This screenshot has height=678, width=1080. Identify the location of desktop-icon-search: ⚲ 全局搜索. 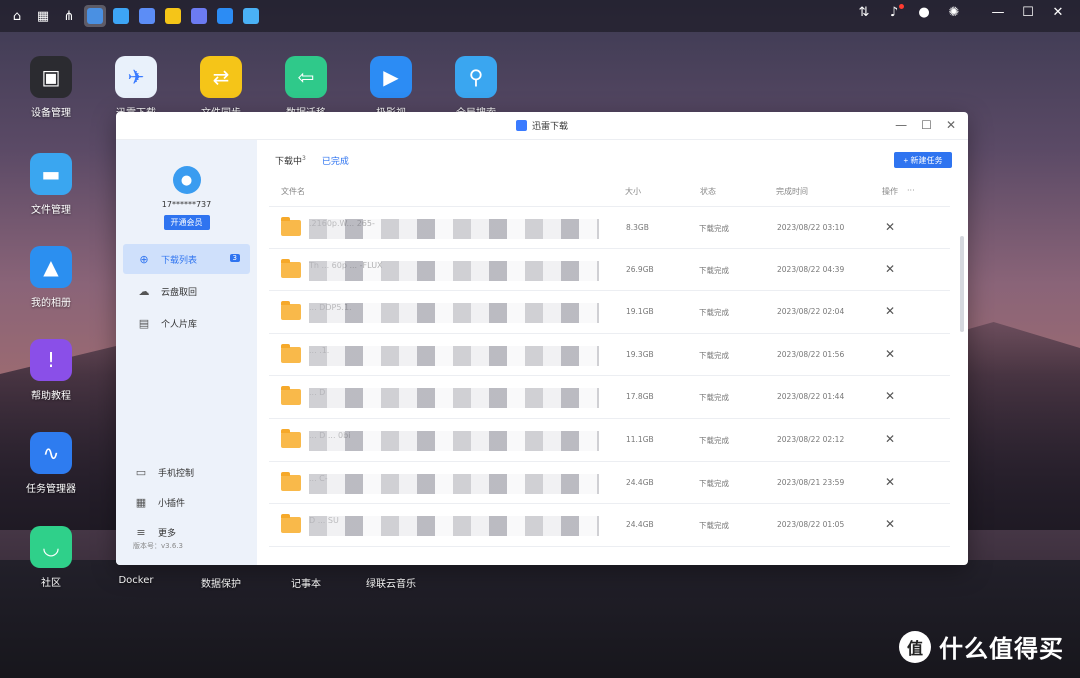
(476, 87).